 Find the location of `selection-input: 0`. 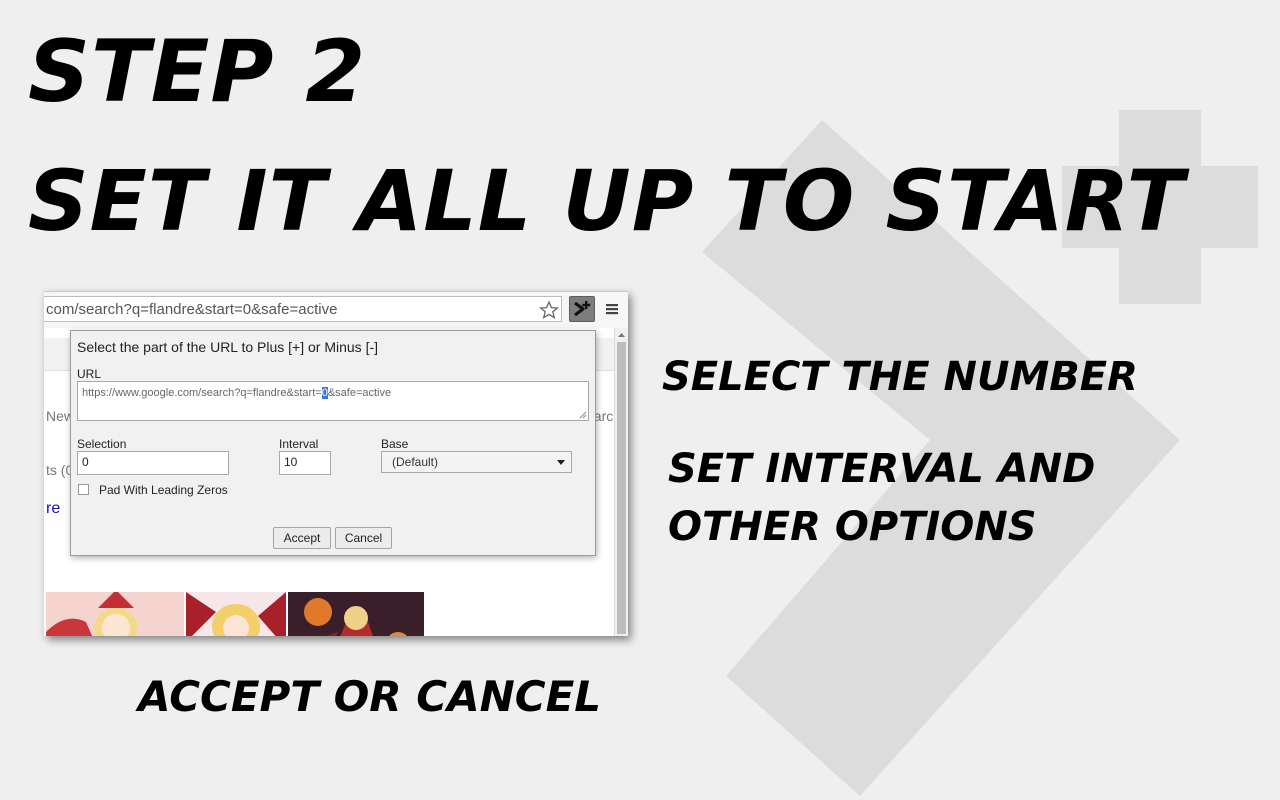

selection-input: 0 is located at coordinates (153, 463).